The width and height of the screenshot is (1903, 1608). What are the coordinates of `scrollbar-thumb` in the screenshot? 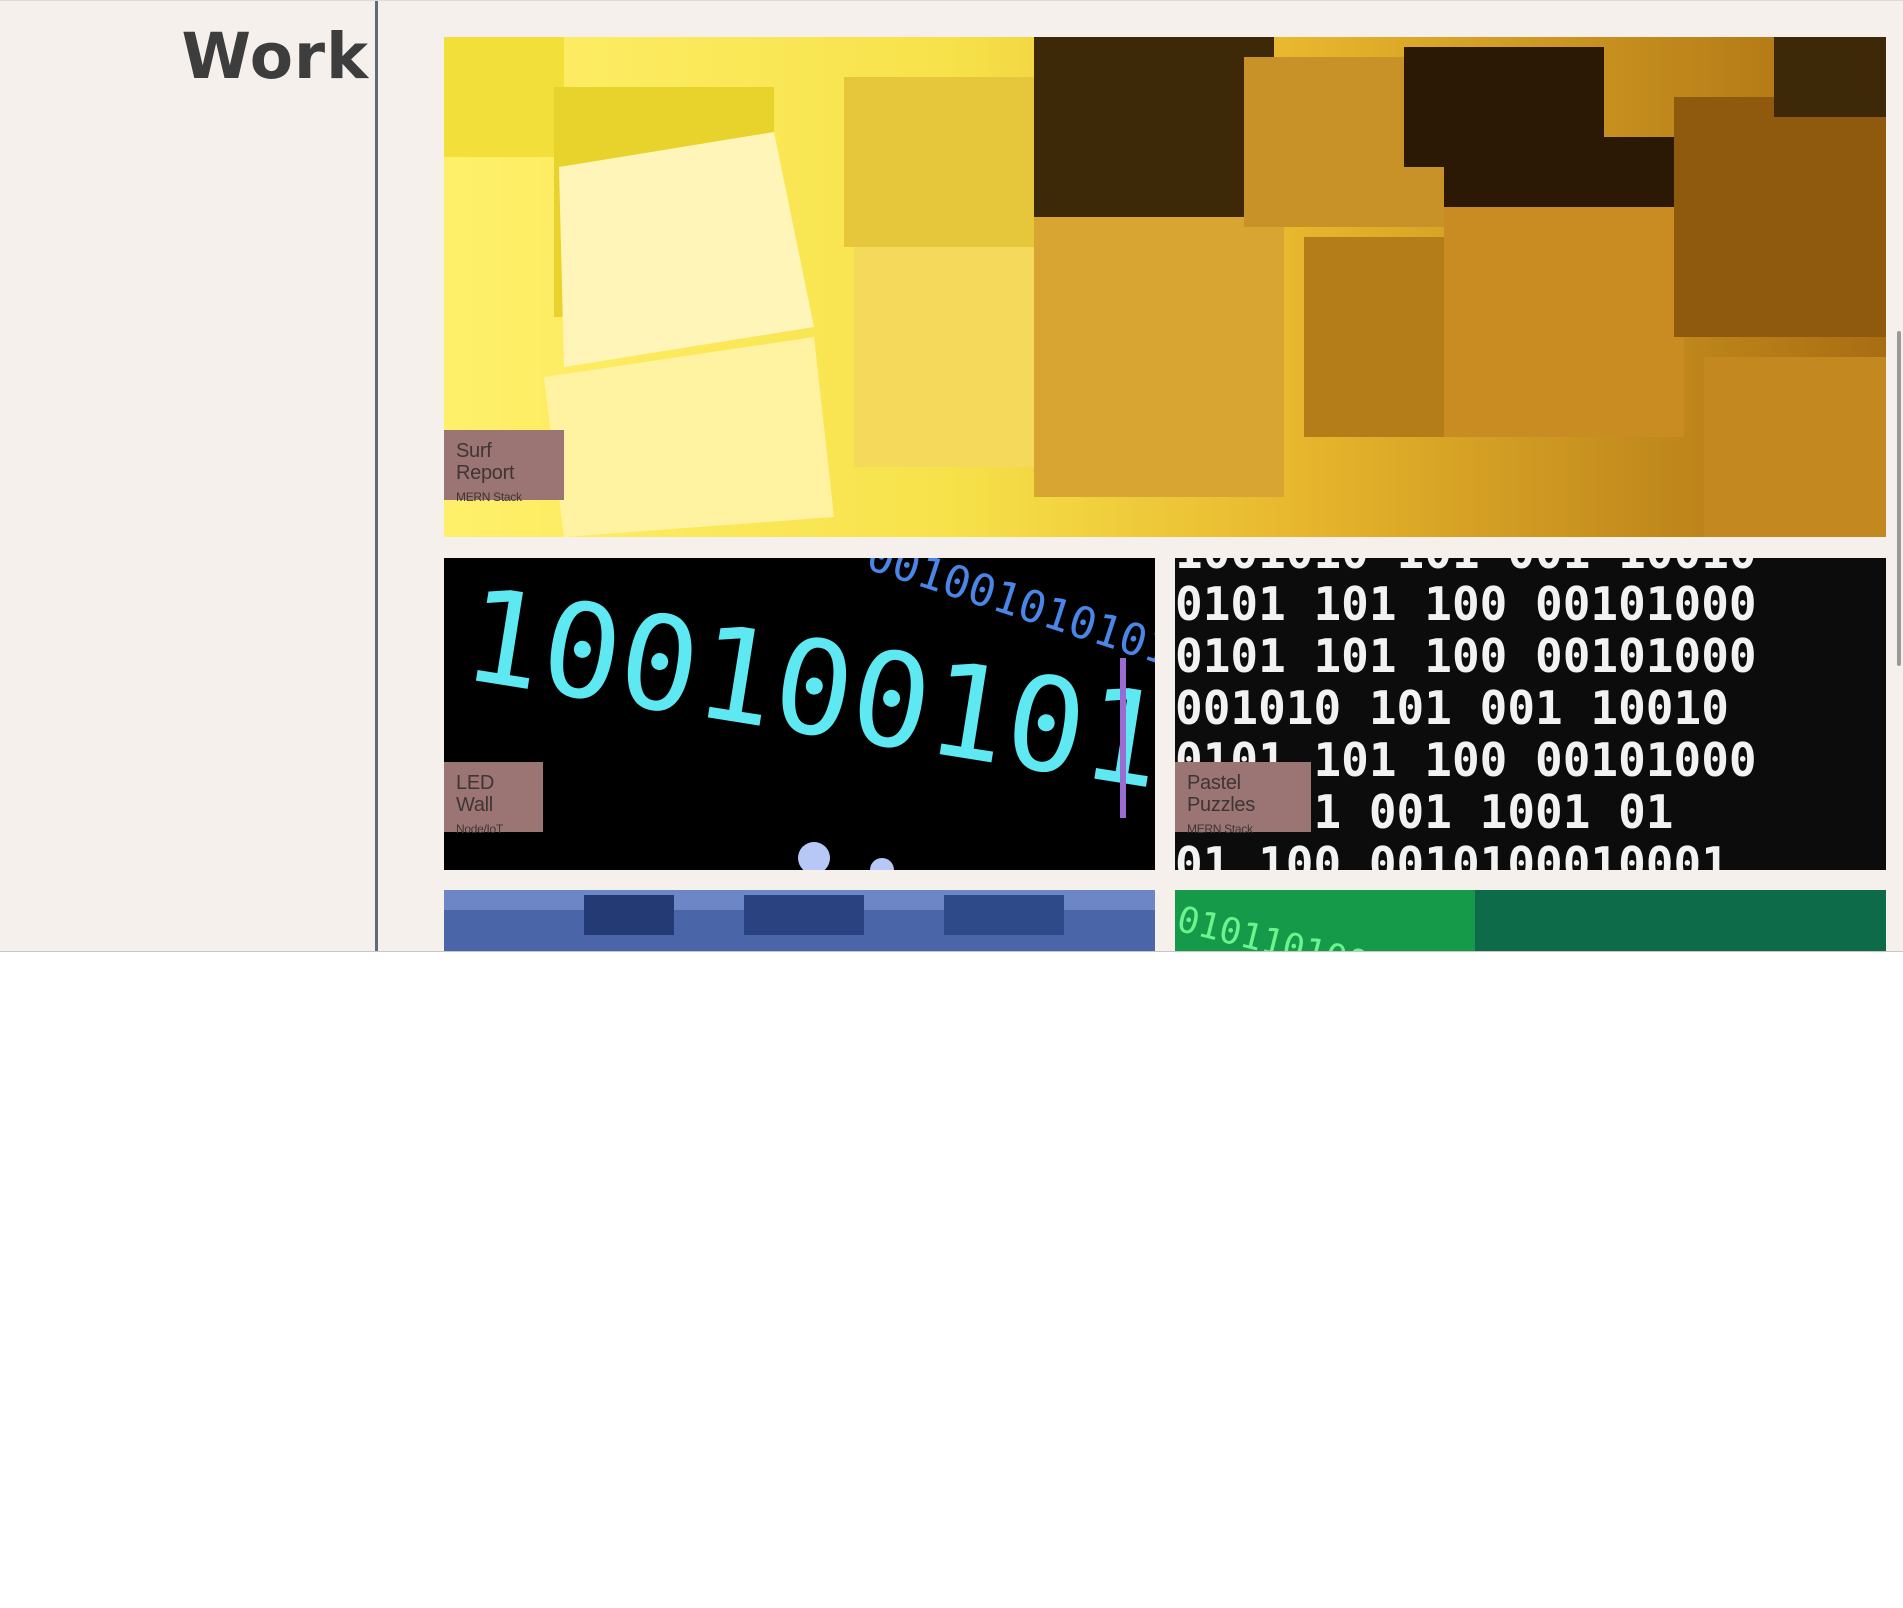 It's located at (1899, 498).